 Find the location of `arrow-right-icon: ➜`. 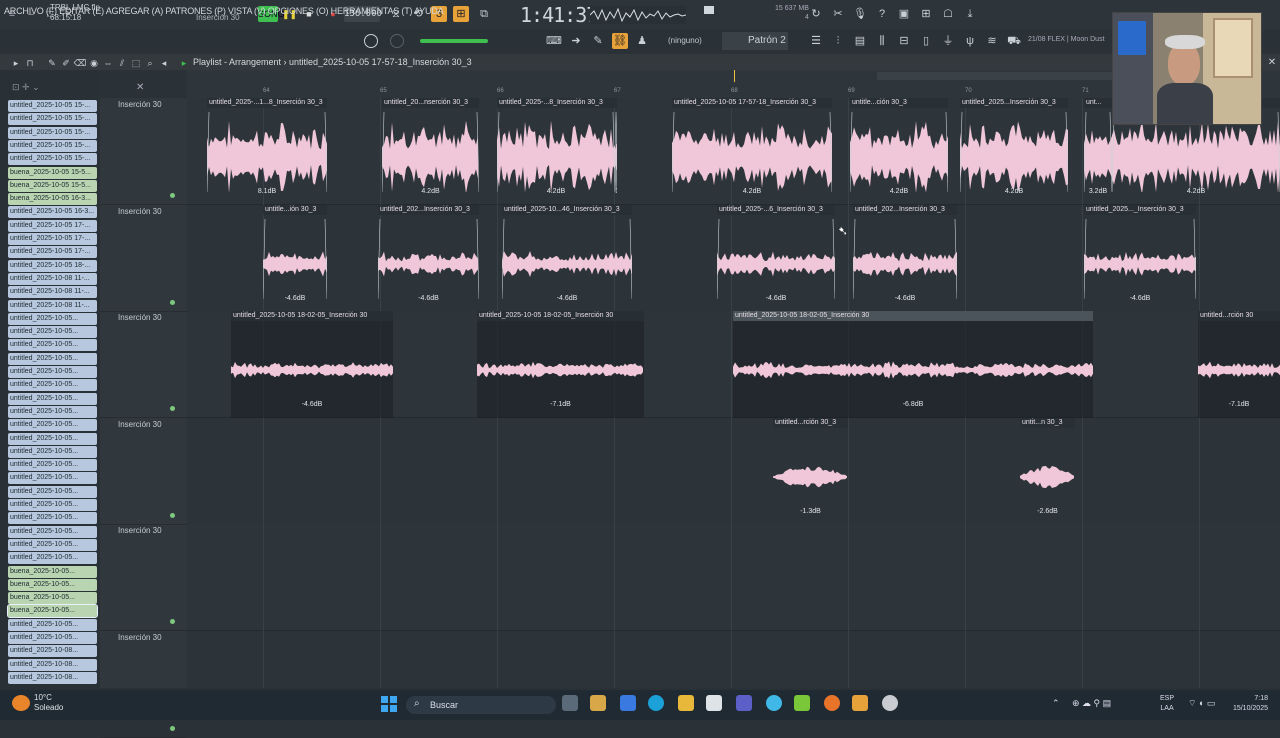

arrow-right-icon: ➜ is located at coordinates (576, 41).